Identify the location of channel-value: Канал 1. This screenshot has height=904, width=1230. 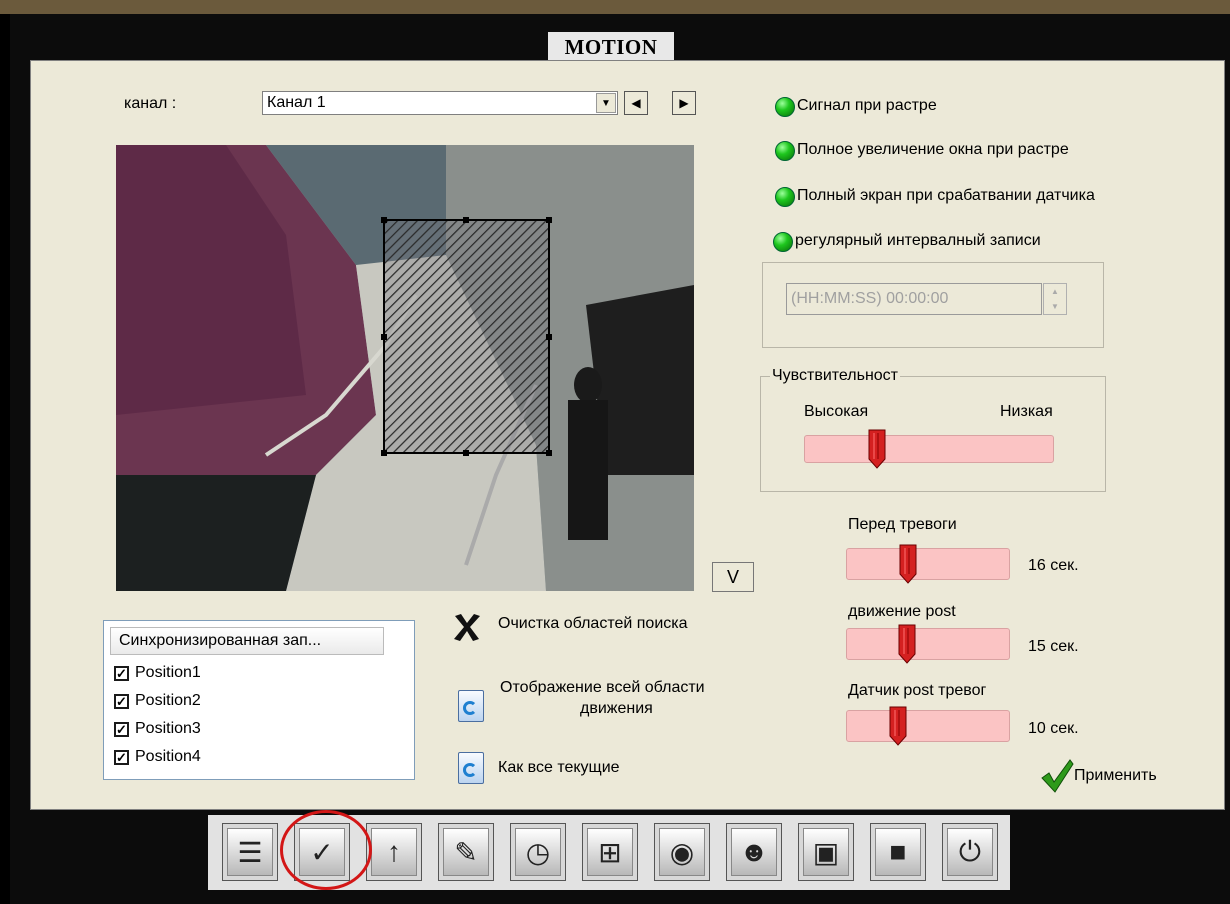
(296, 102).